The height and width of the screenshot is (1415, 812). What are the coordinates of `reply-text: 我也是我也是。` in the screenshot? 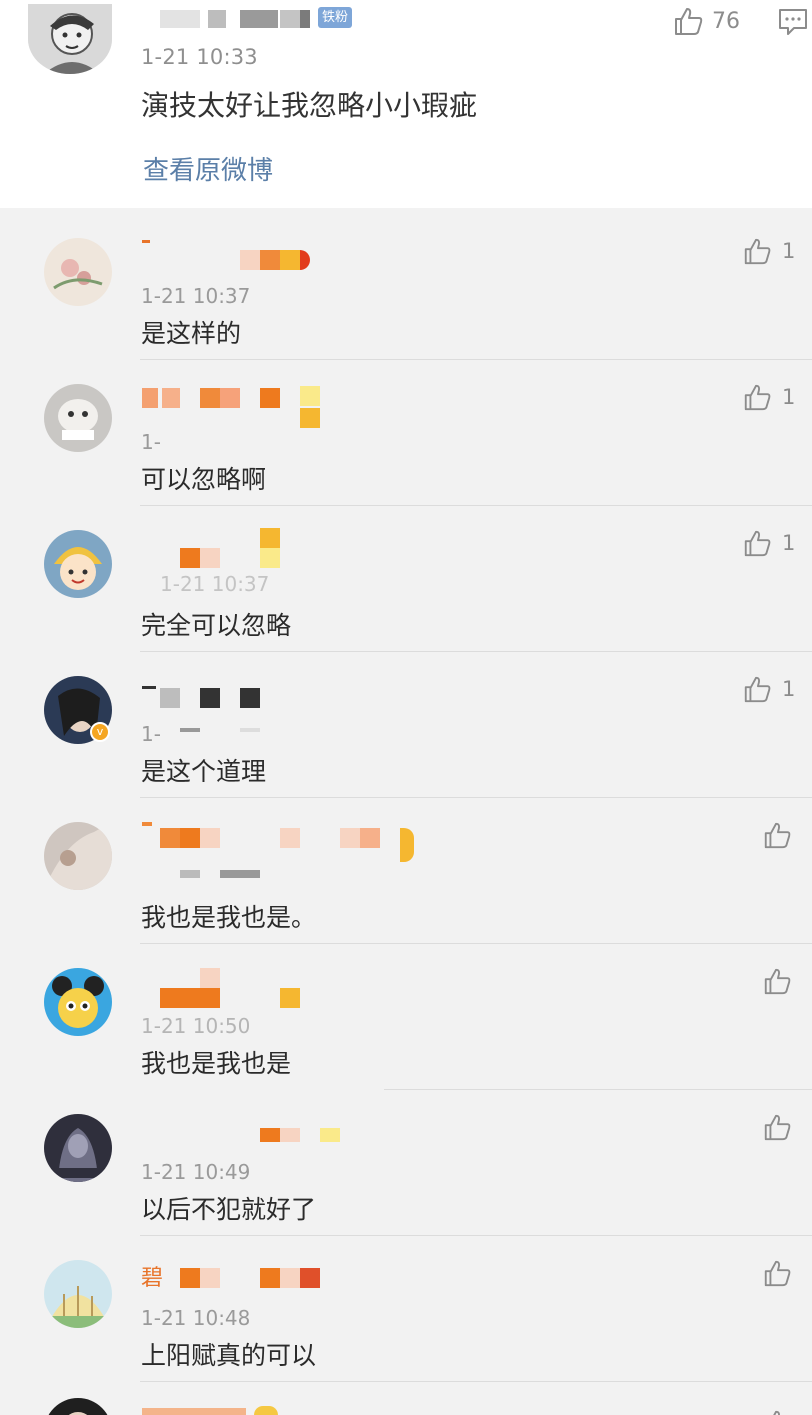 It's located at (229, 917).